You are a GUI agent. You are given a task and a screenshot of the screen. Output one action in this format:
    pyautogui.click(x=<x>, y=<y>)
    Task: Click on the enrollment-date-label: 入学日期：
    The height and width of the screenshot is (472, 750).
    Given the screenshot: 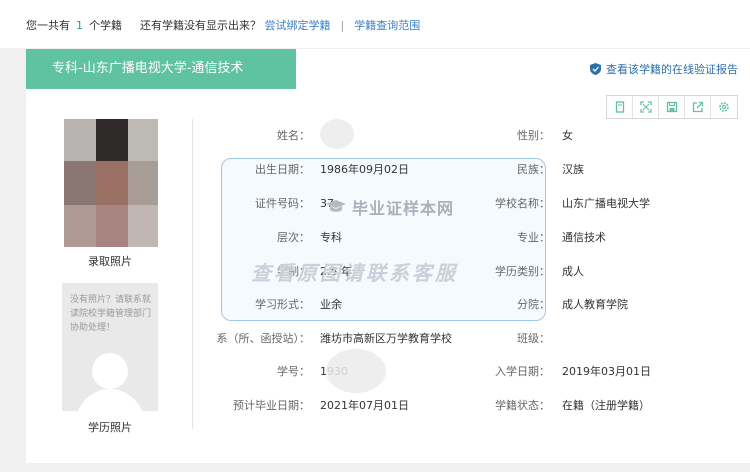 What is the action you would take?
    pyautogui.click(x=522, y=371)
    